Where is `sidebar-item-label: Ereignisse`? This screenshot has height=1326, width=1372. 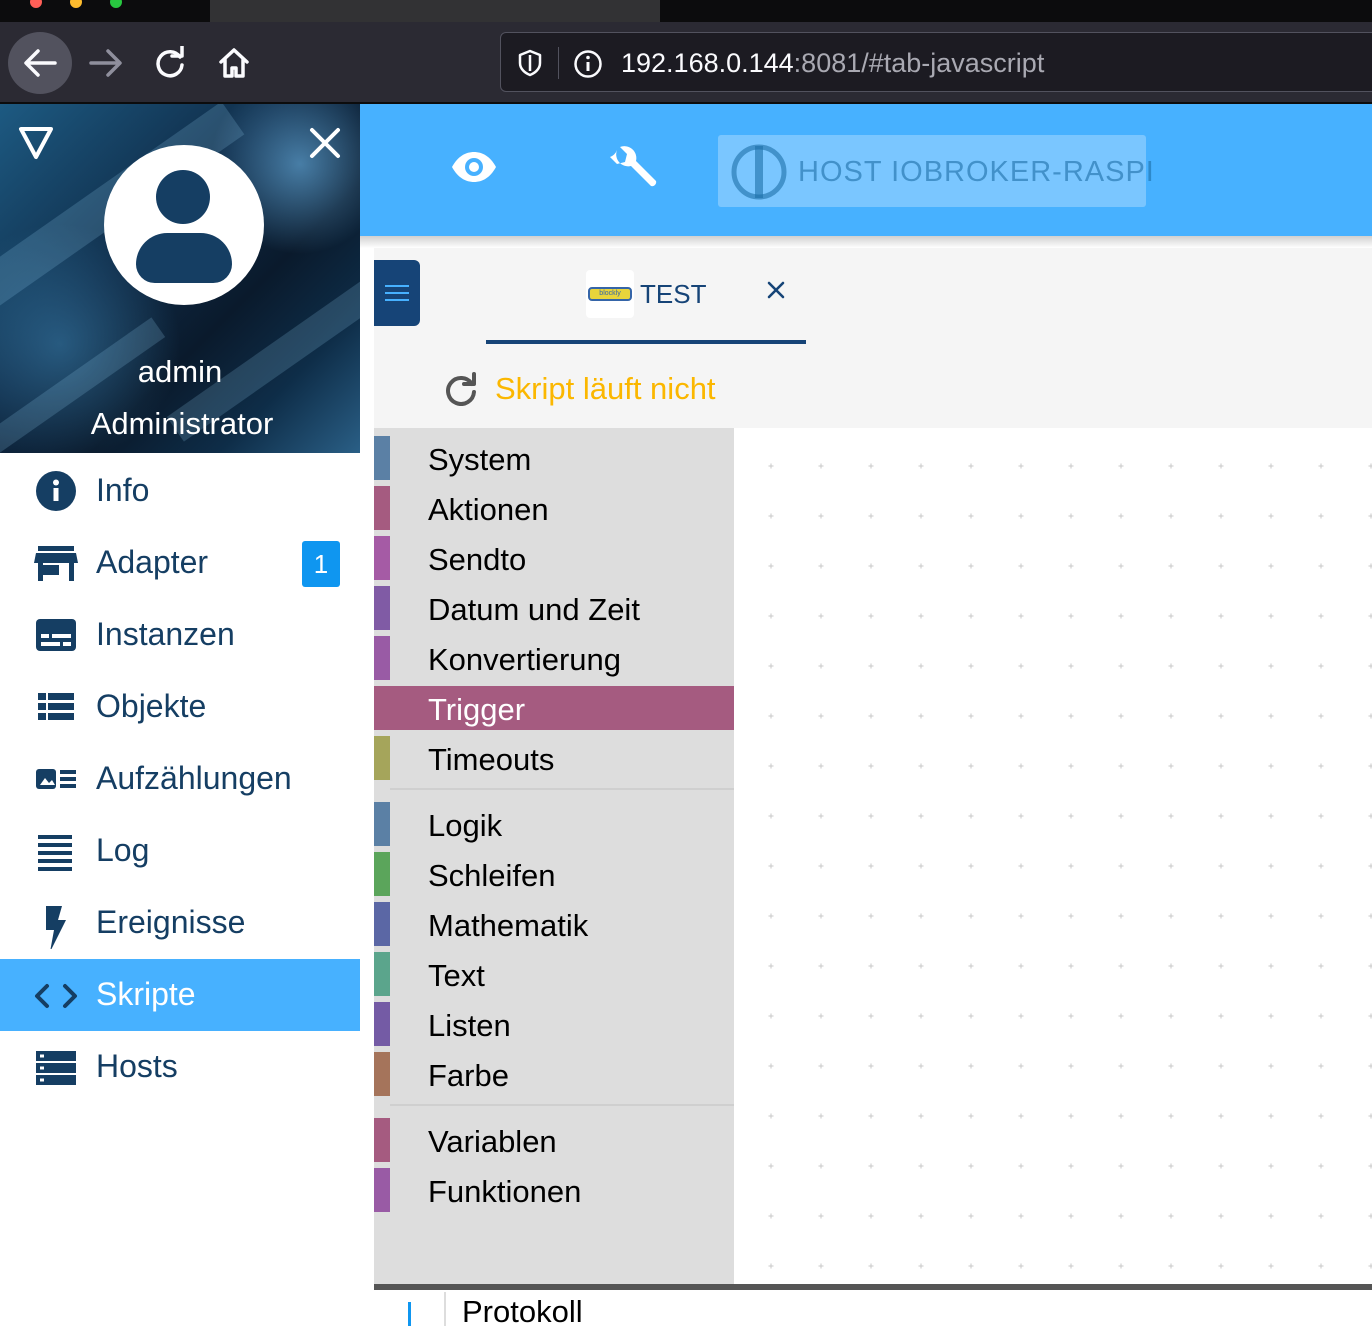 sidebar-item-label: Ereignisse is located at coordinates (171, 922).